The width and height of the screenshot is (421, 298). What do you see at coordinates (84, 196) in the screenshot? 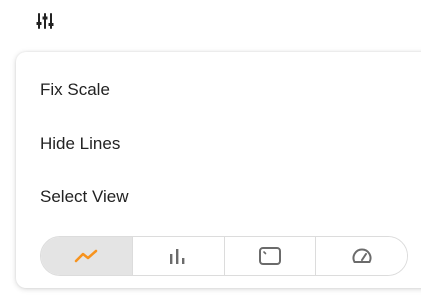
I see `menu-item-select-view: Select View` at bounding box center [84, 196].